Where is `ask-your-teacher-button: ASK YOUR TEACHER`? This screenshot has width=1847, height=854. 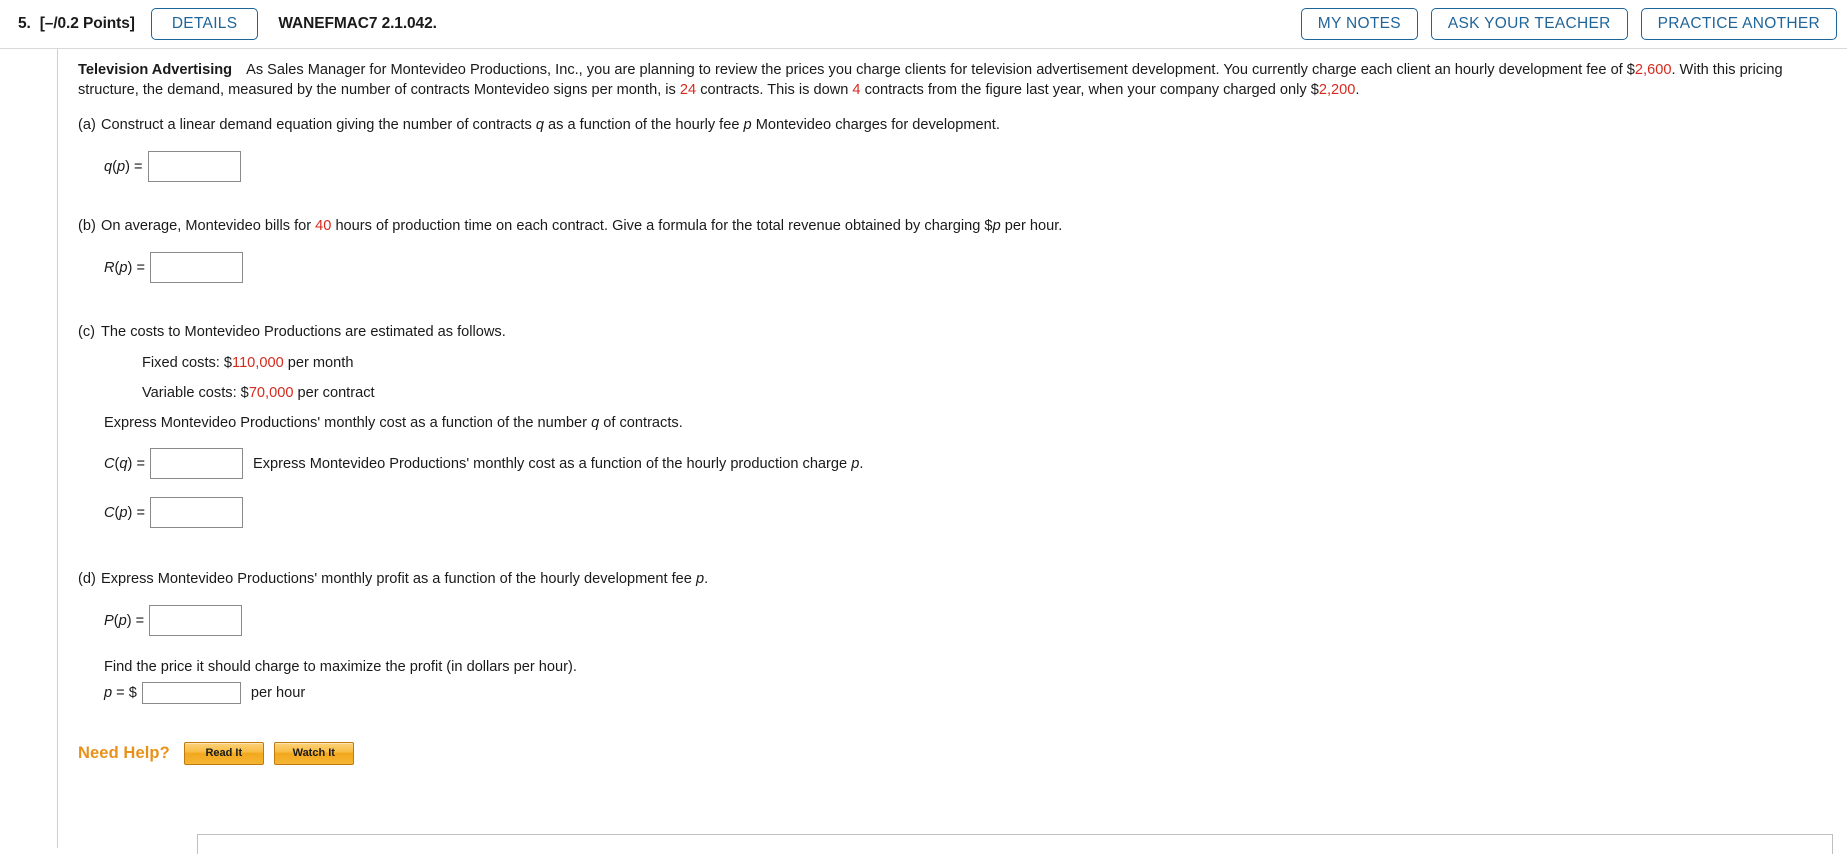 ask-your-teacher-button: ASK YOUR TEACHER is located at coordinates (1529, 24).